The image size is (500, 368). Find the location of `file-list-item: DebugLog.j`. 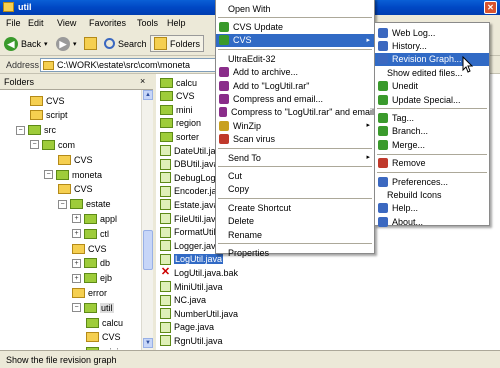

file-list-item: DebugLog.j is located at coordinates (190, 177).